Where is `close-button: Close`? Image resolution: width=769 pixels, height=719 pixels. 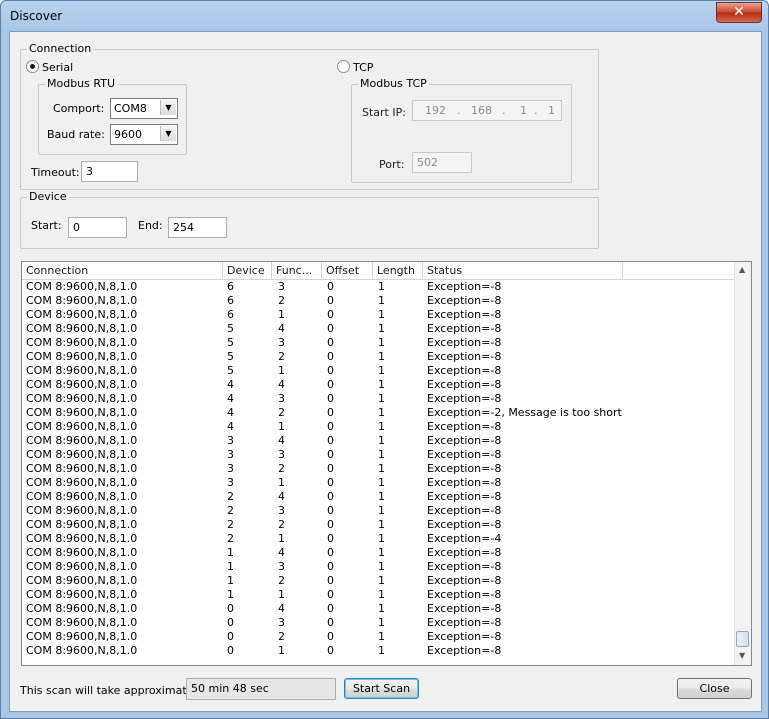
close-button: Close is located at coordinates (714, 688).